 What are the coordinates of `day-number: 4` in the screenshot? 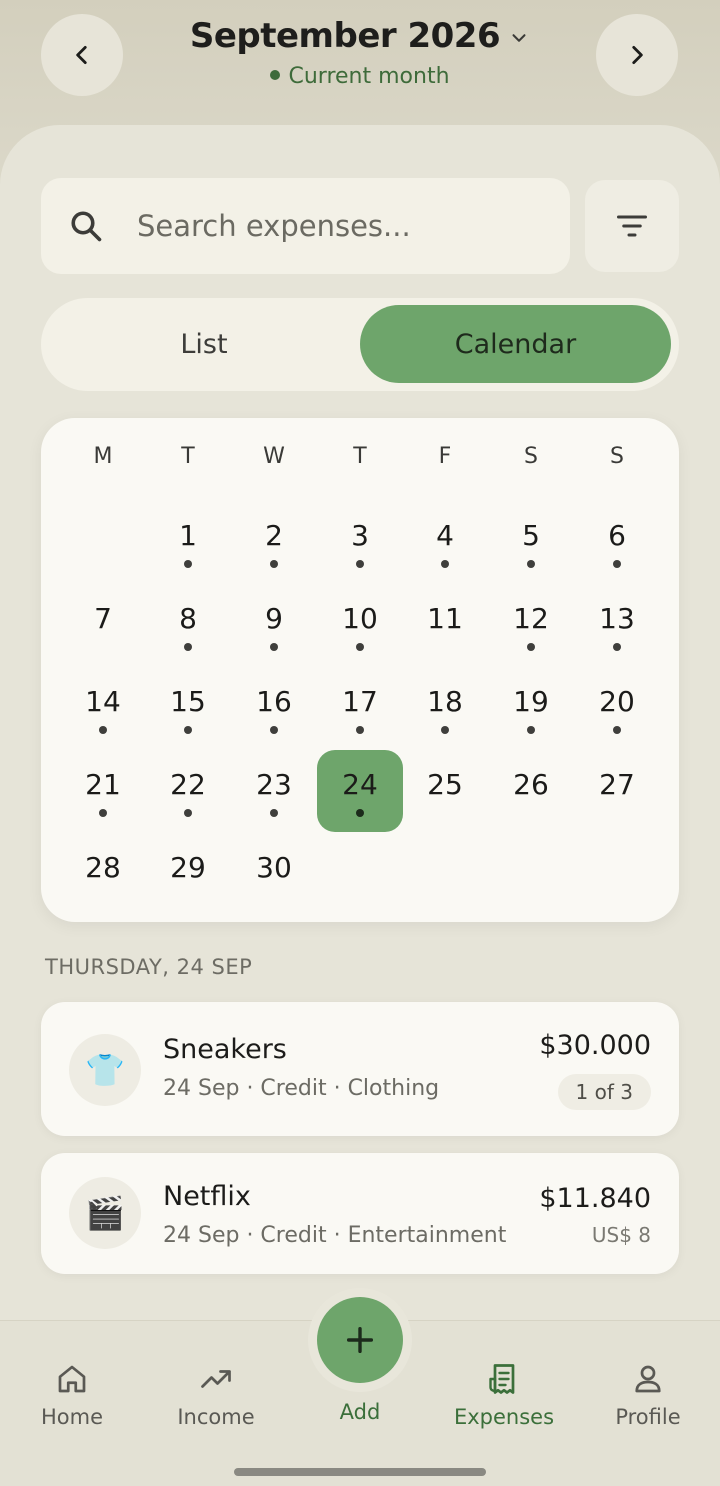 It's located at (445, 535).